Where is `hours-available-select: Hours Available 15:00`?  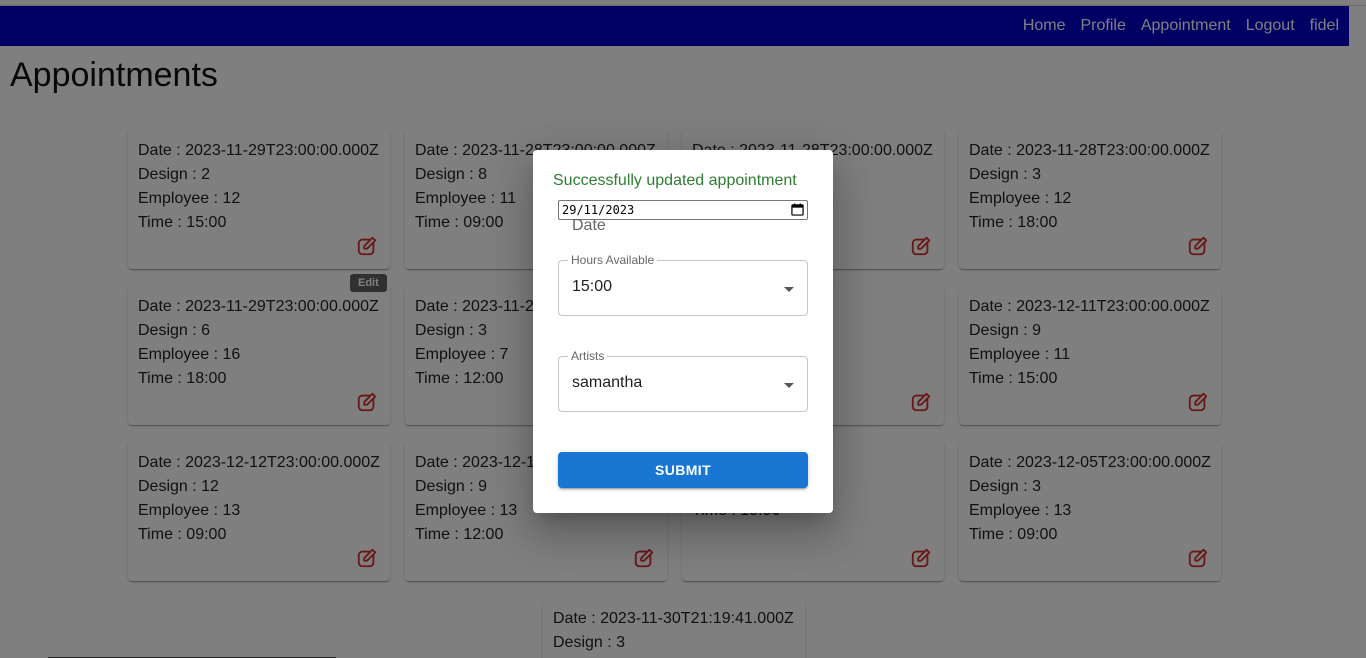
hours-available-select: Hours Available 15:00 is located at coordinates (683, 284).